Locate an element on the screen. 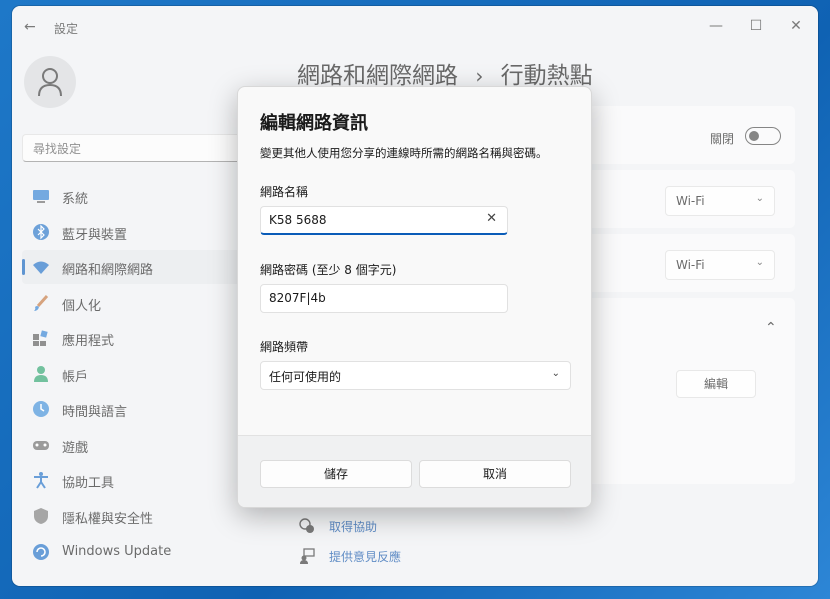 This screenshot has height=599, width=830. band-label: 網路頻帶 is located at coordinates (284, 347).